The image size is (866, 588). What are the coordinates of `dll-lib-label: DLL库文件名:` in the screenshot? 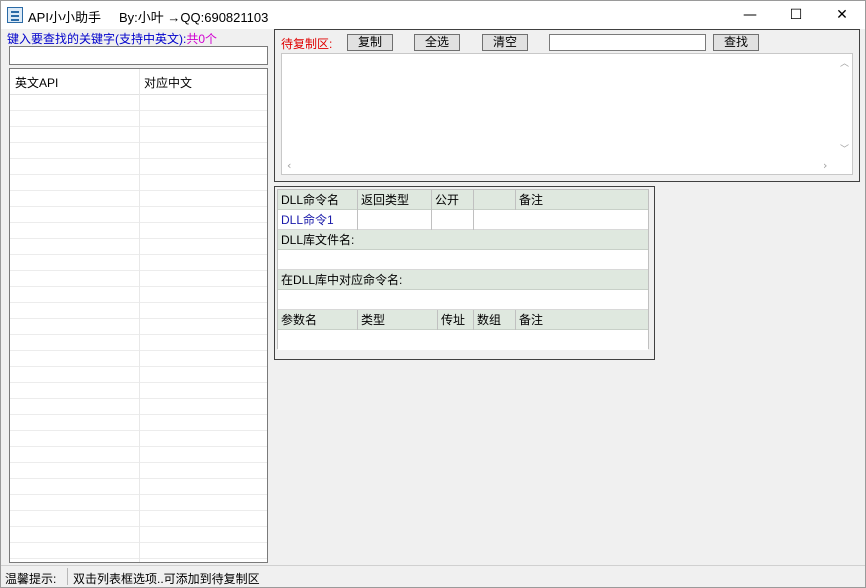 It's located at (318, 240).